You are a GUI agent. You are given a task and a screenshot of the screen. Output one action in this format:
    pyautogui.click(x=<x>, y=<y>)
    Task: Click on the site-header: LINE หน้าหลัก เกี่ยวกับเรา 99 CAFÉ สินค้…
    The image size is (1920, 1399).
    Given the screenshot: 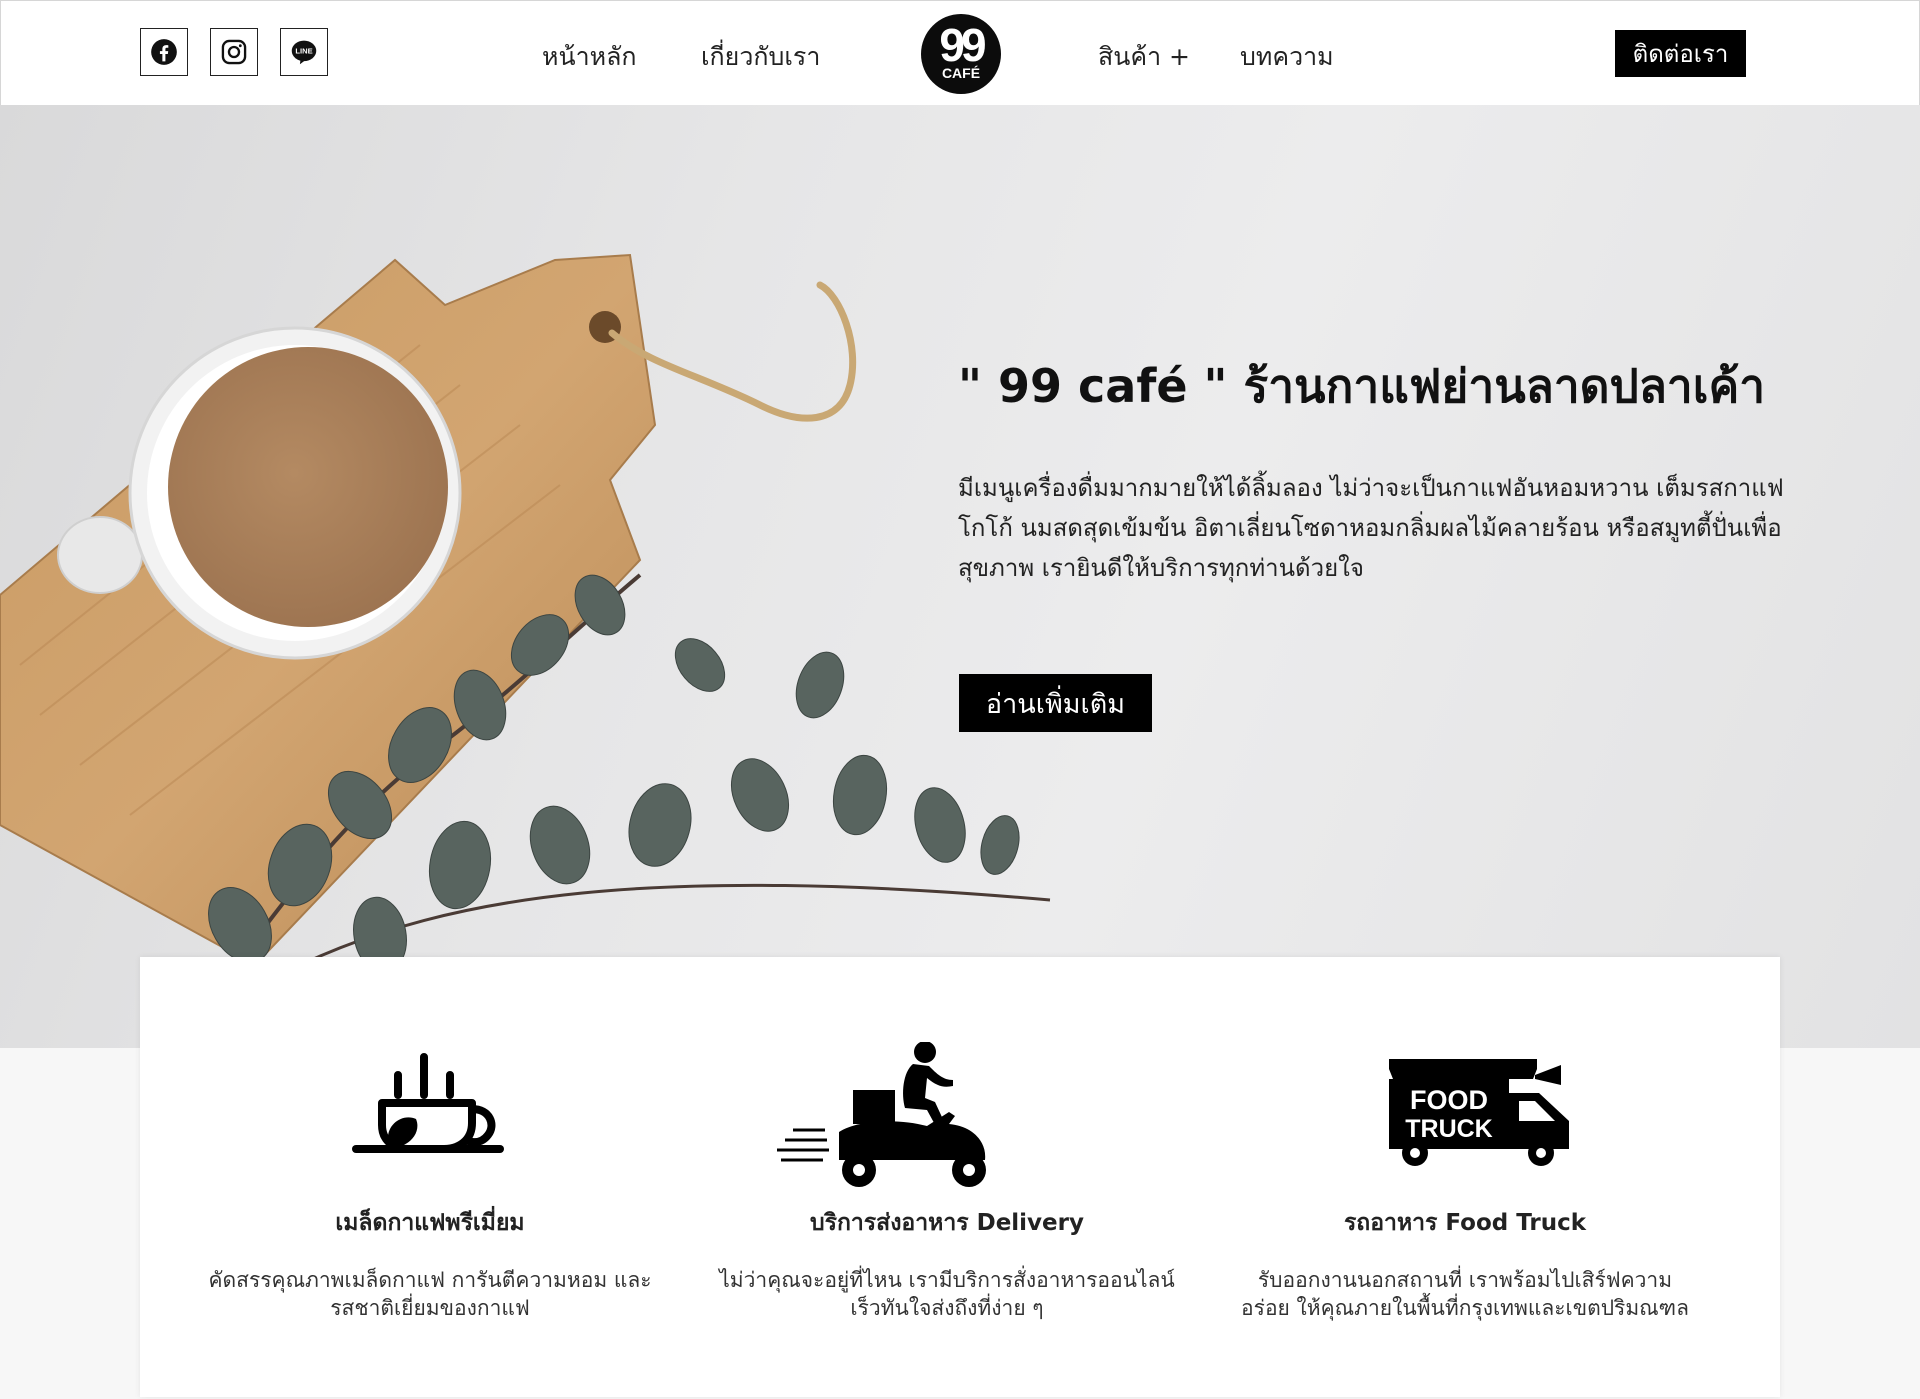 What is the action you would take?
    pyautogui.click(x=960, y=53)
    